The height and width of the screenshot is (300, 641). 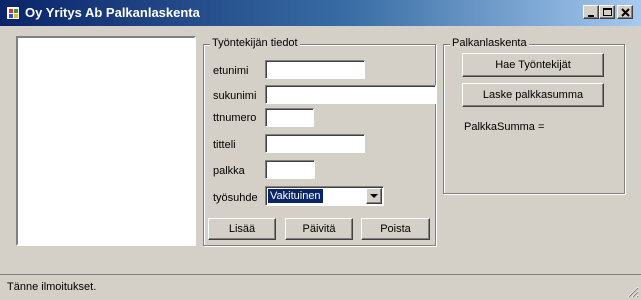 I want to click on etunimi-input, so click(x=315, y=69).